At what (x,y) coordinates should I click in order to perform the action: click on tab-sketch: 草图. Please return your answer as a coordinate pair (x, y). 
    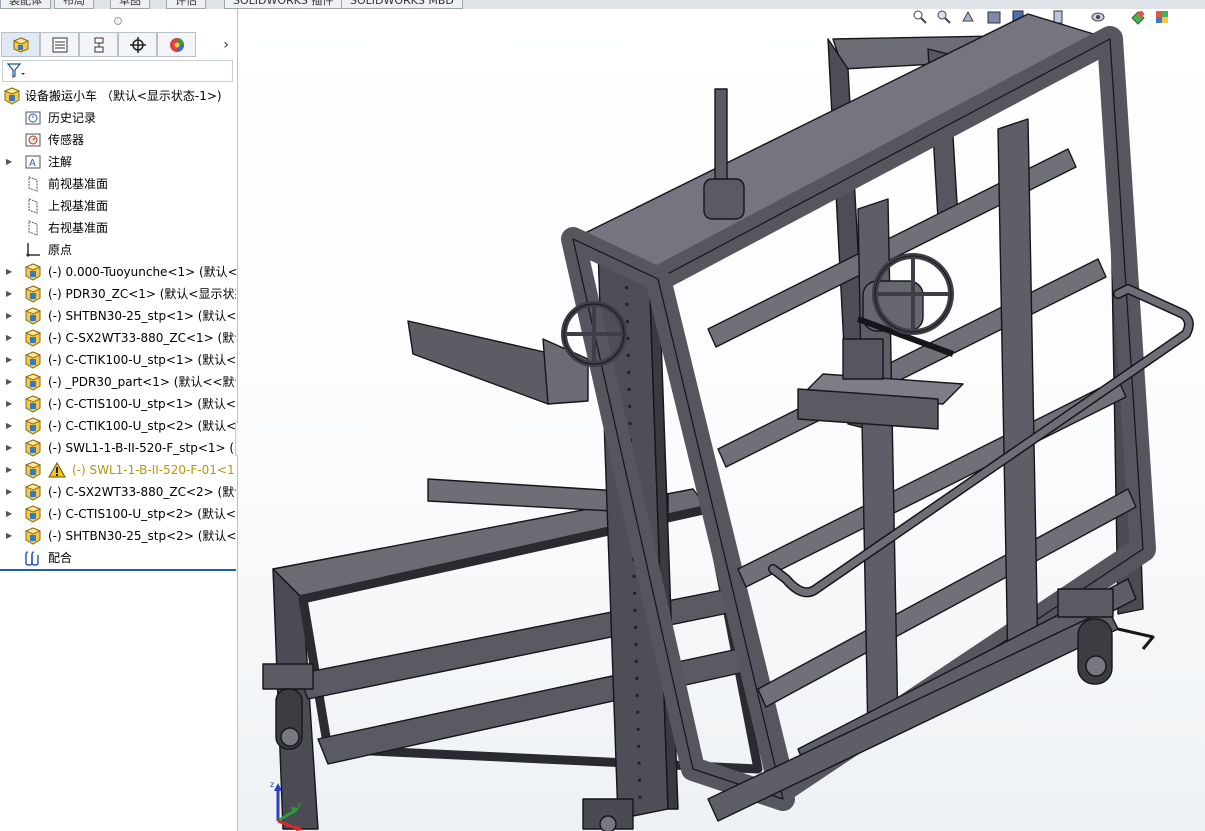
    Looking at the image, I should click on (130, 4).